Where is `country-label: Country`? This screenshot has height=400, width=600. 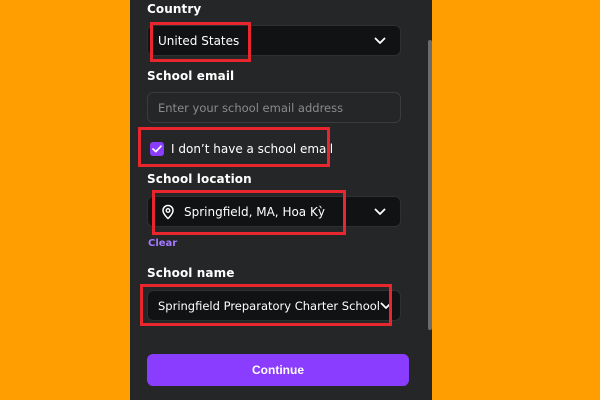
country-label: Country is located at coordinates (174, 9).